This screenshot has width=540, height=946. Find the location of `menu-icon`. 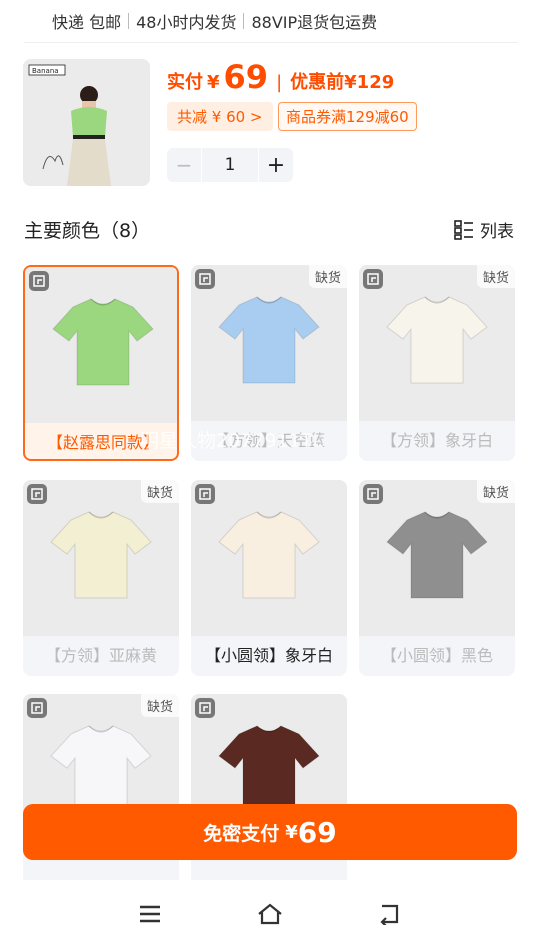

menu-icon is located at coordinates (150, 914).